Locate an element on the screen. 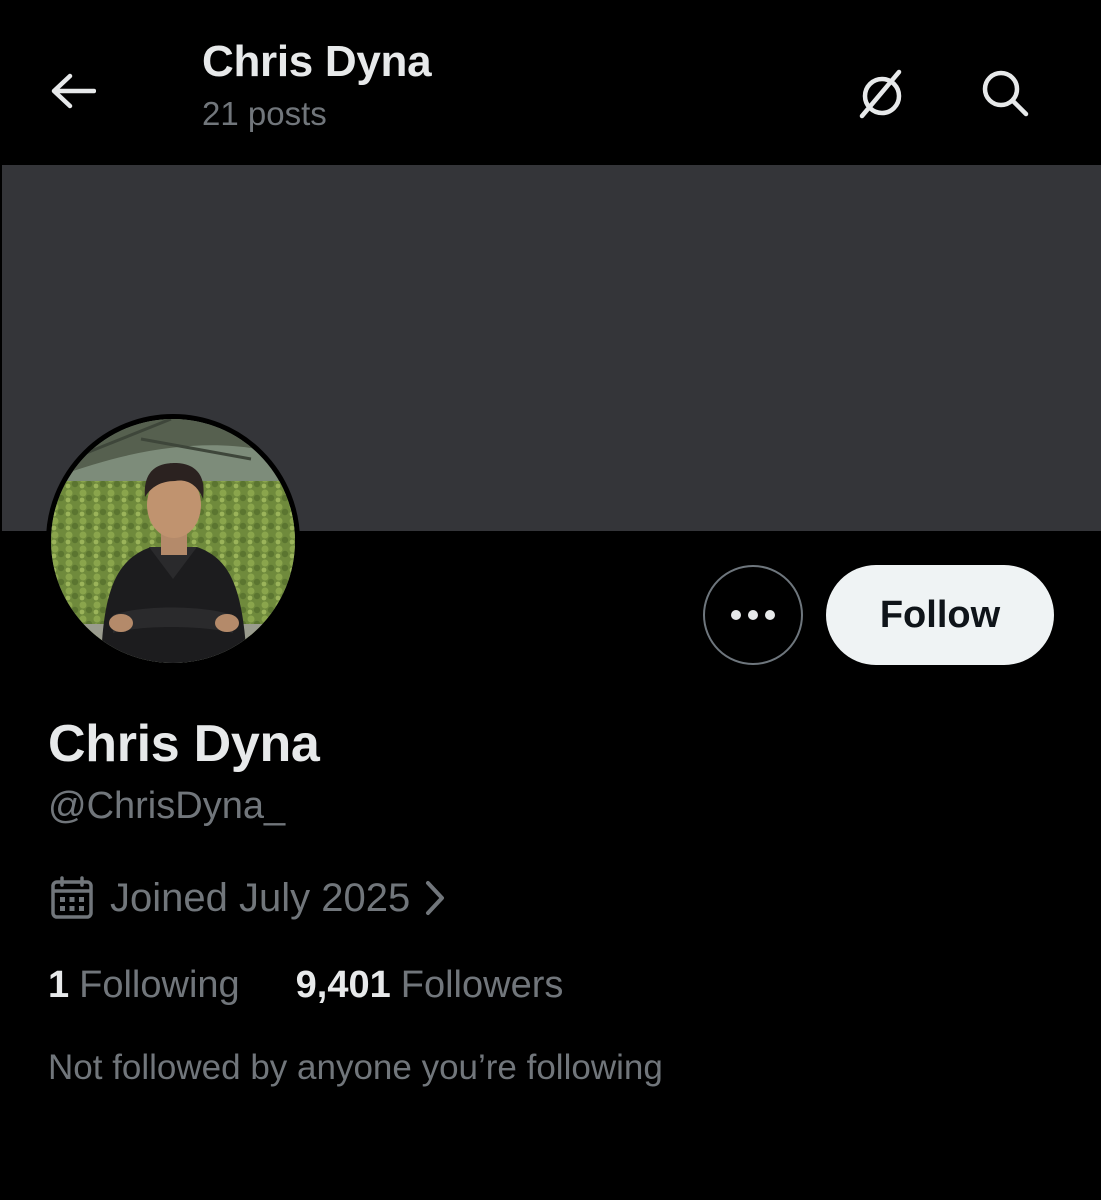  back-button is located at coordinates (73, 91).